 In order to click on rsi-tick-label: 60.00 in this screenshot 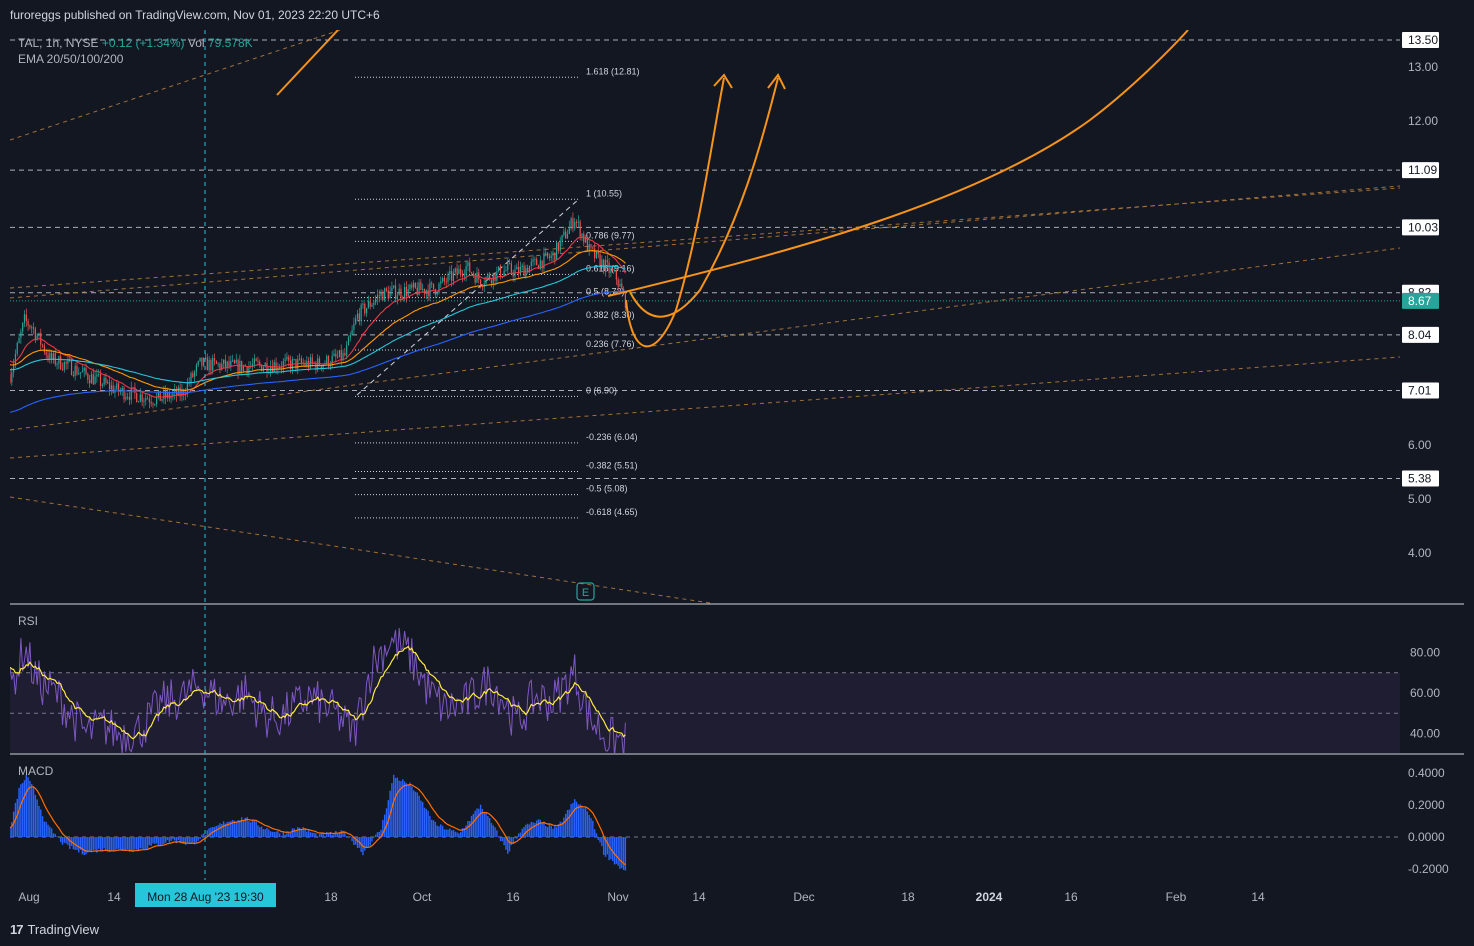, I will do `click(1425, 693)`.